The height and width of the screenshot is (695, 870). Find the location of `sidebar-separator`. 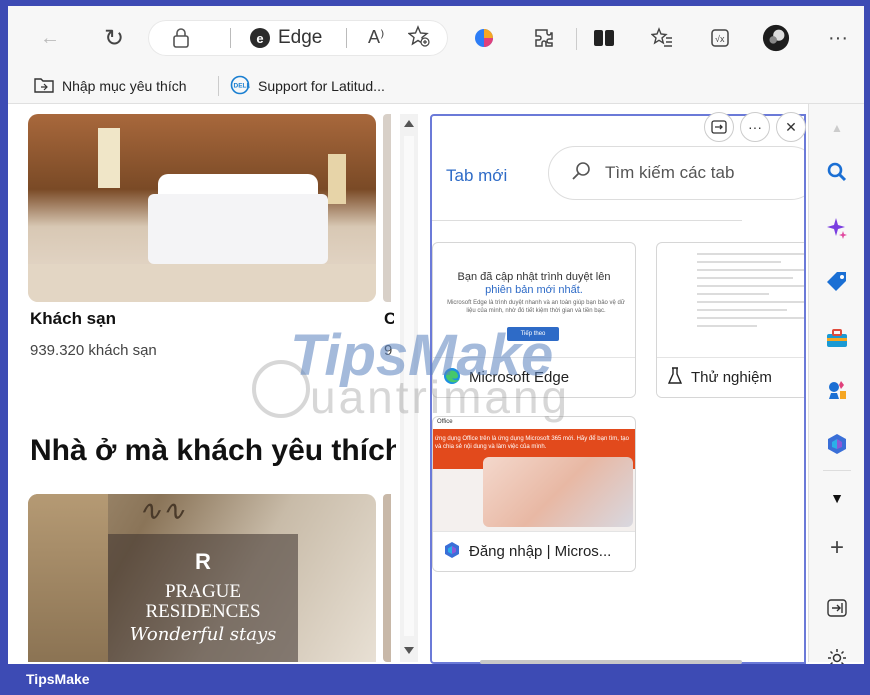

sidebar-separator is located at coordinates (837, 470).